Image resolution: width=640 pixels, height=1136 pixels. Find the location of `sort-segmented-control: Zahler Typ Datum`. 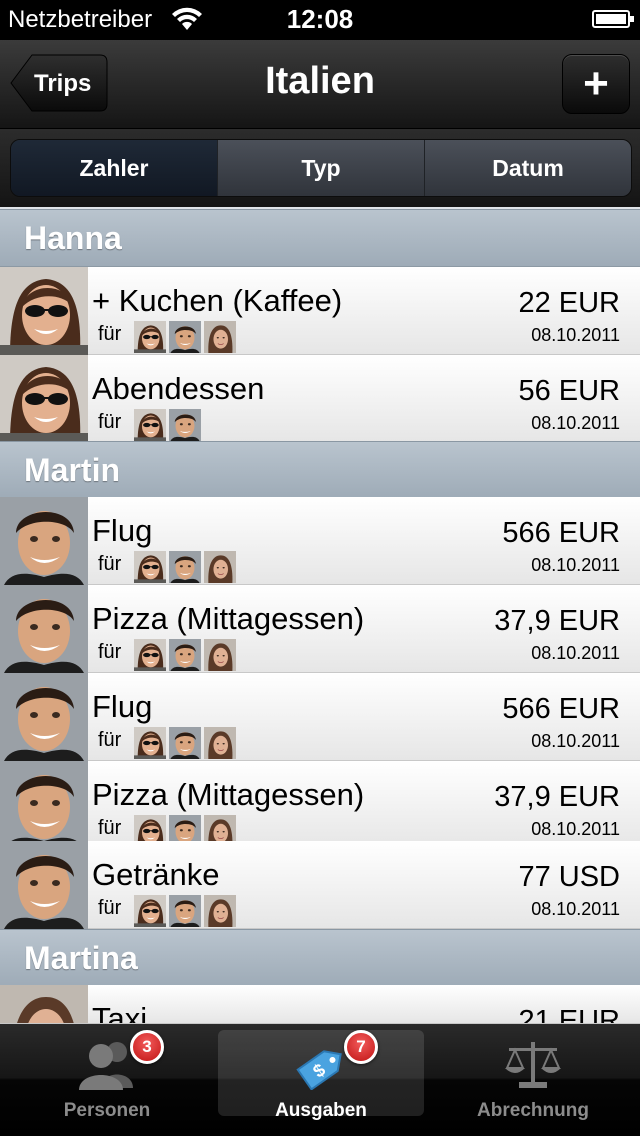

sort-segmented-control: Zahler Typ Datum is located at coordinates (321, 168).